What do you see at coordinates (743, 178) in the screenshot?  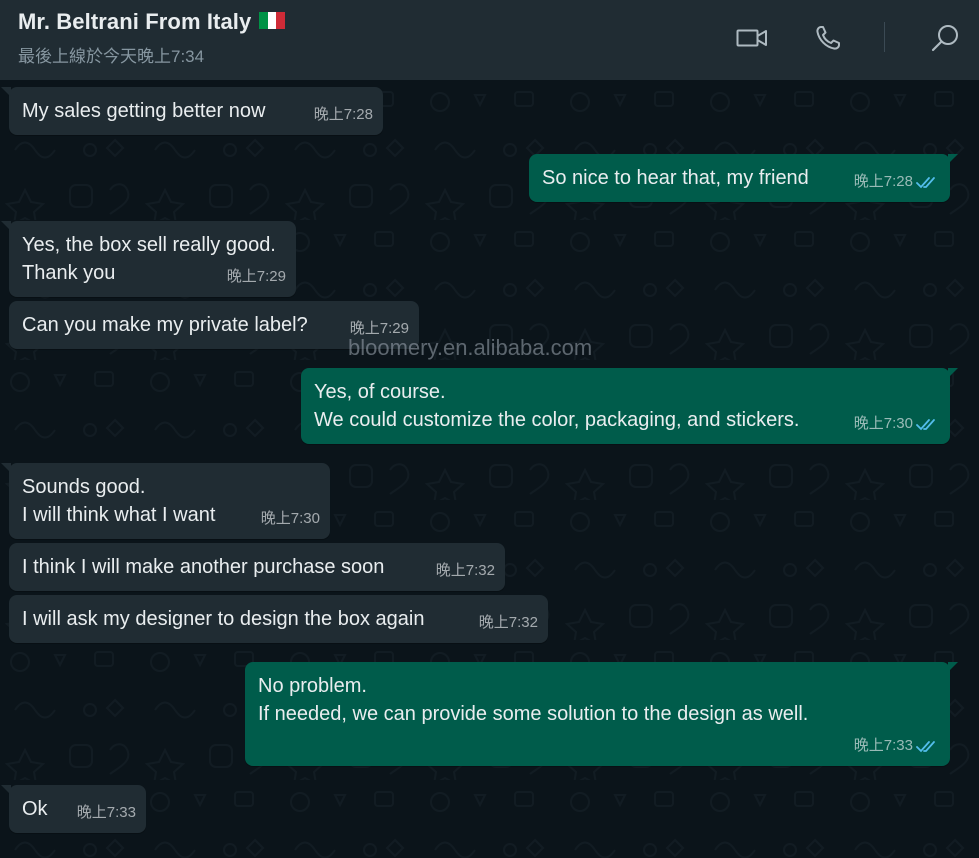 I see `message-outgoing: So nice to hear that, my friend 晚上7:28` at bounding box center [743, 178].